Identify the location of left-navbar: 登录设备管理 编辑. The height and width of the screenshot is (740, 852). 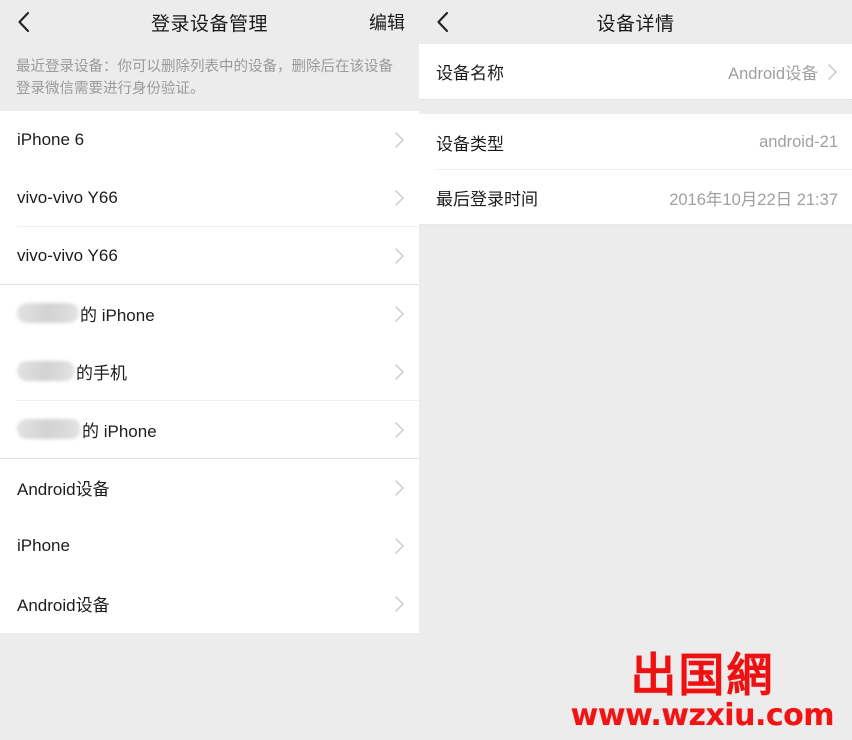
(209, 22).